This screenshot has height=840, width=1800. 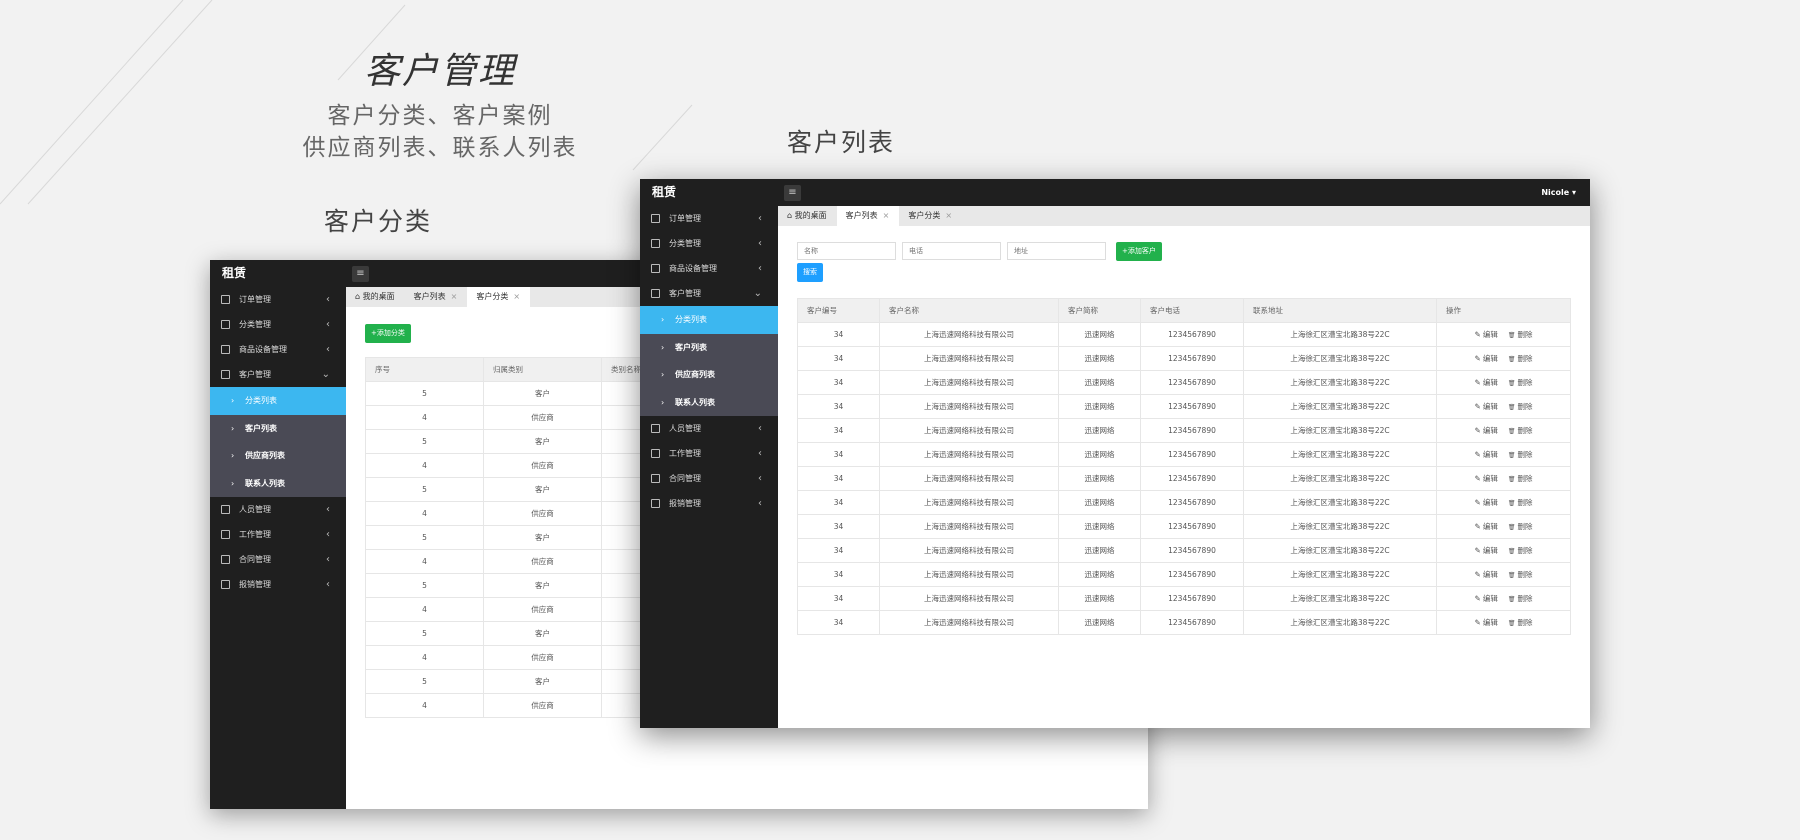 I want to click on submenu: › 分类列表 › 客户列表 › 供应商列表 › 联系人列表, so click(x=278, y=442).